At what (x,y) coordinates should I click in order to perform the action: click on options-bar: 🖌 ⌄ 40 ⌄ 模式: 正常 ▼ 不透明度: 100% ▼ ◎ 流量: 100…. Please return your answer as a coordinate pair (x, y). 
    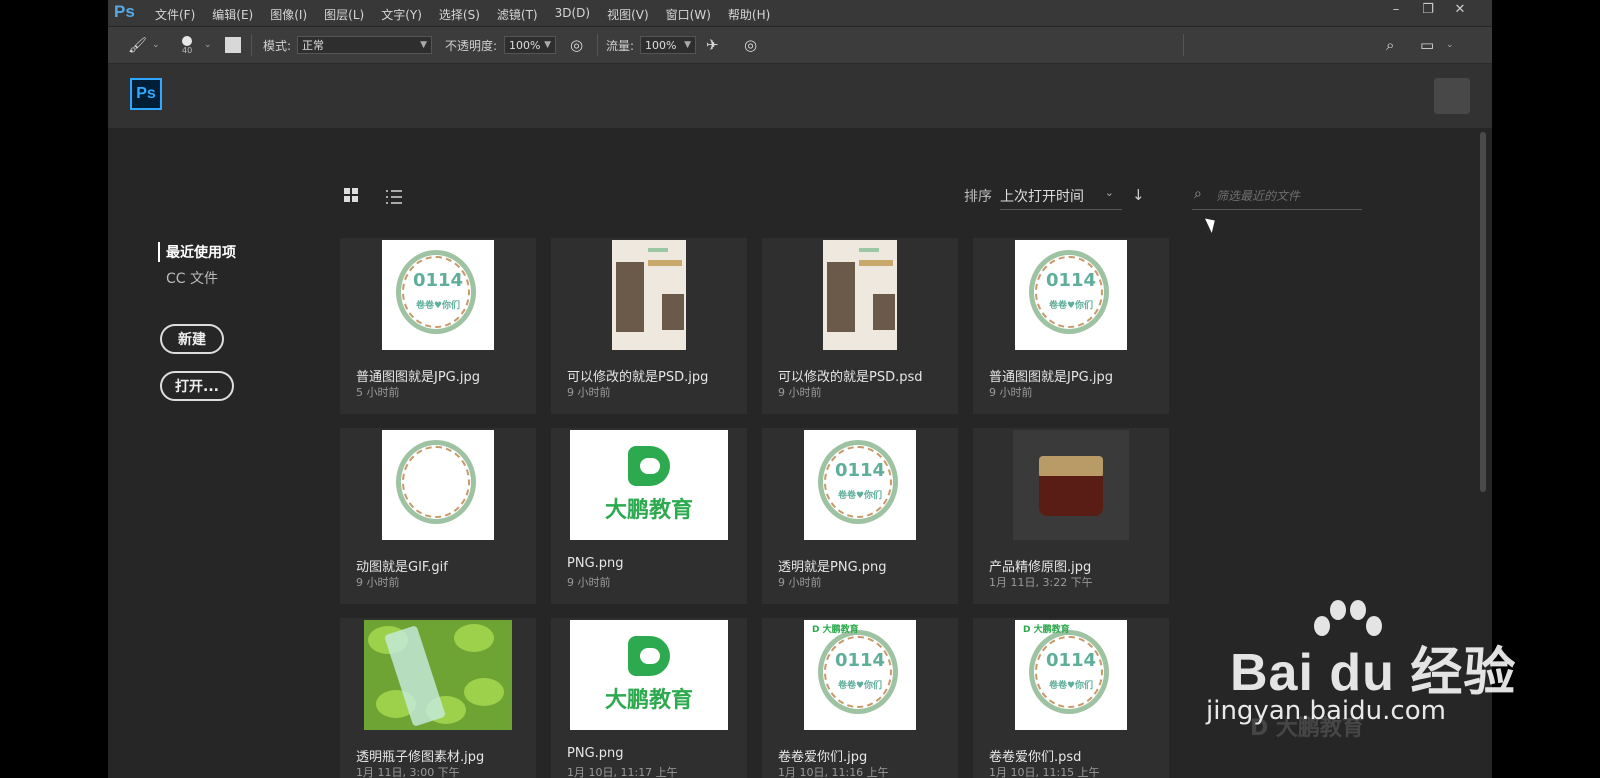
    Looking at the image, I should click on (800, 45).